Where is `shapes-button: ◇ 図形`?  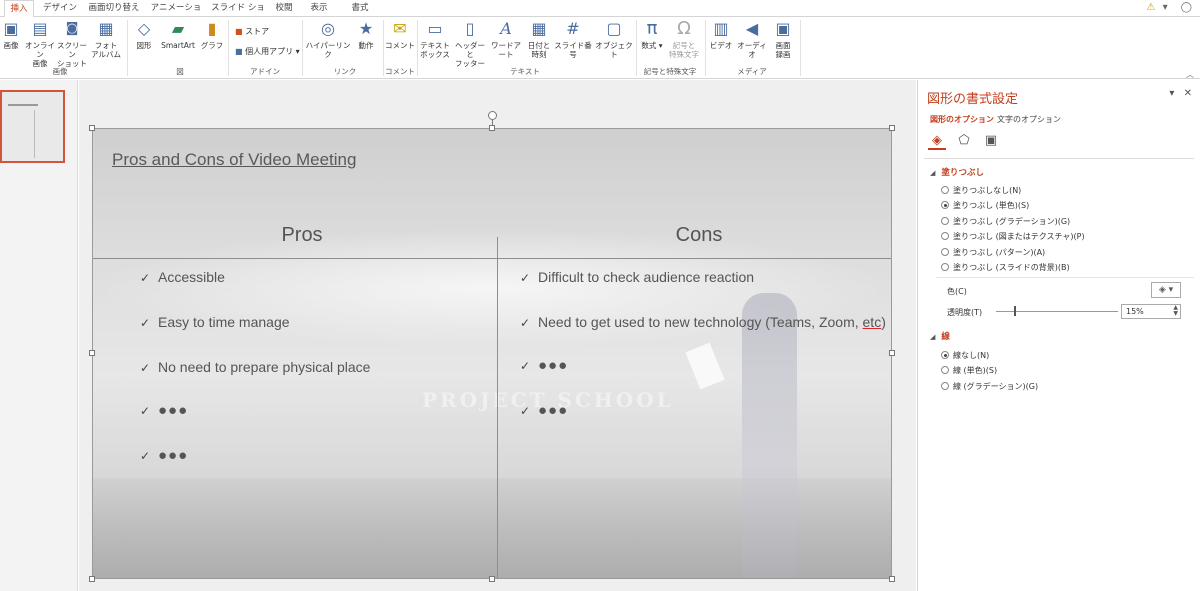 shapes-button: ◇ 図形 is located at coordinates (144, 34).